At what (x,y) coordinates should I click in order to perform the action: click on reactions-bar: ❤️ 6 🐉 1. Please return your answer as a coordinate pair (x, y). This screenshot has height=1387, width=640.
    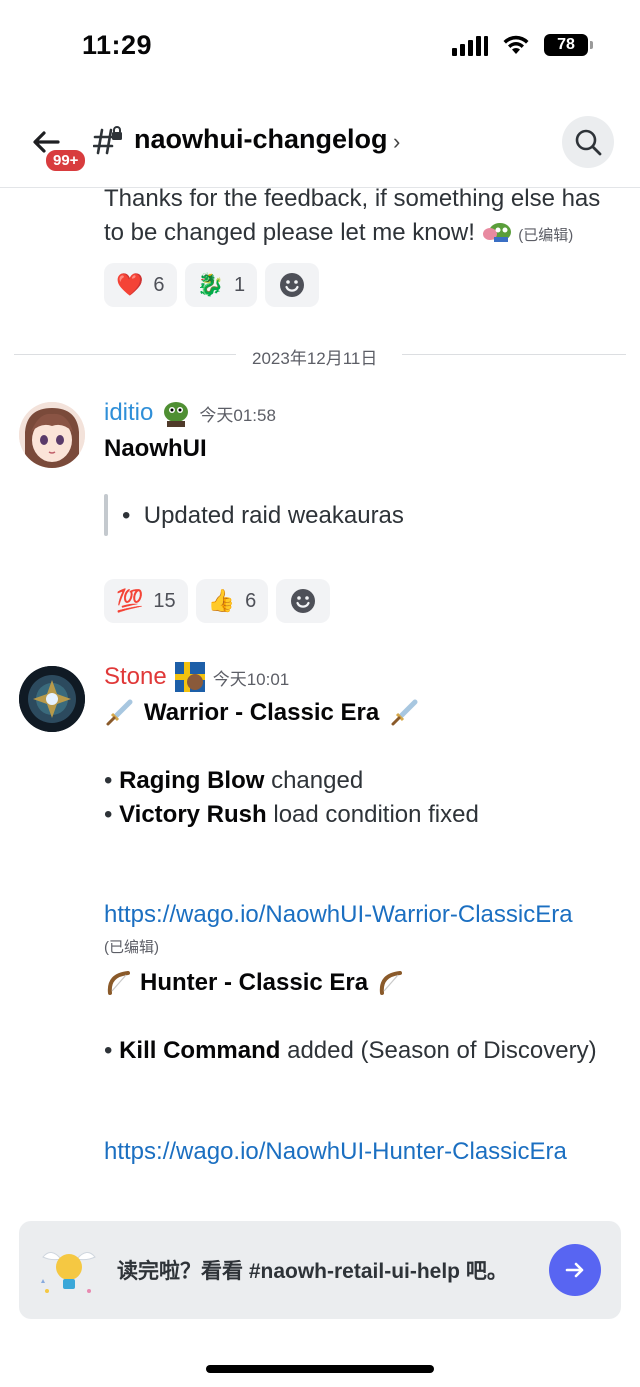
    Looking at the image, I should click on (212, 285).